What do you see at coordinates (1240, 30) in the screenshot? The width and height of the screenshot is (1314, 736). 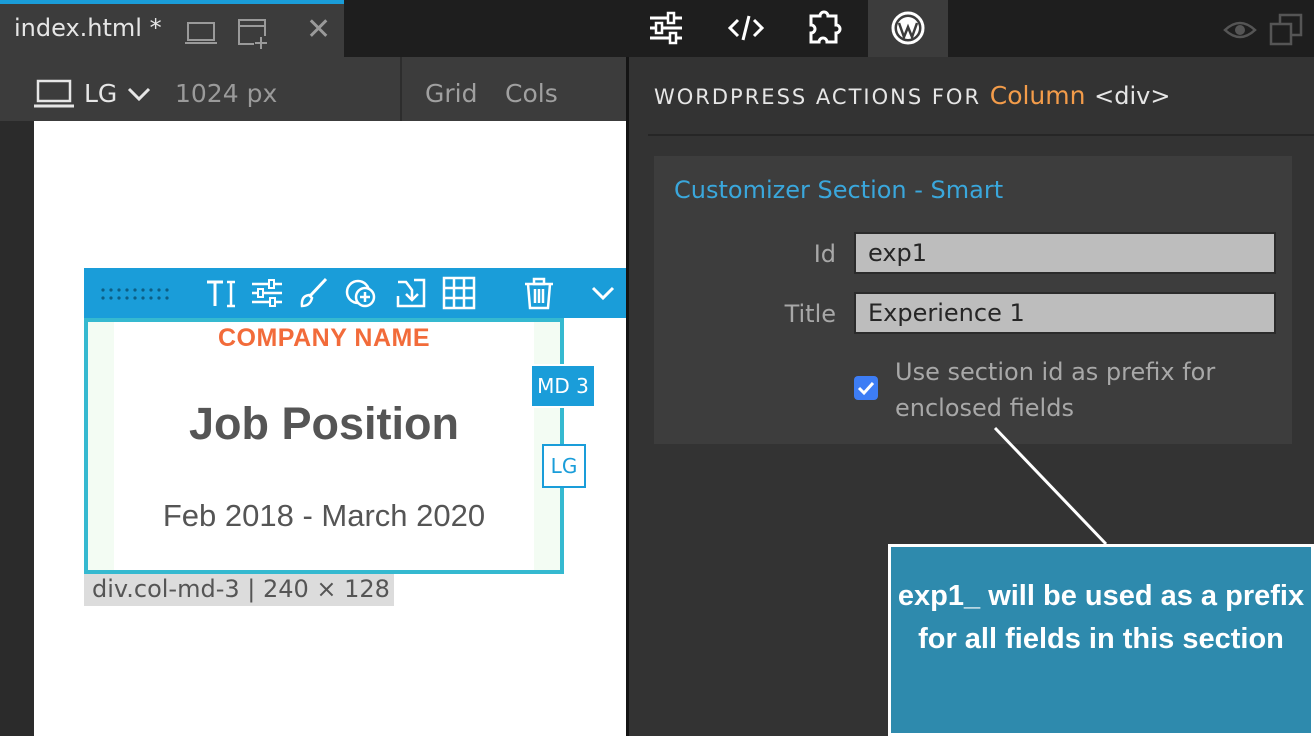 I see `eye-icon` at bounding box center [1240, 30].